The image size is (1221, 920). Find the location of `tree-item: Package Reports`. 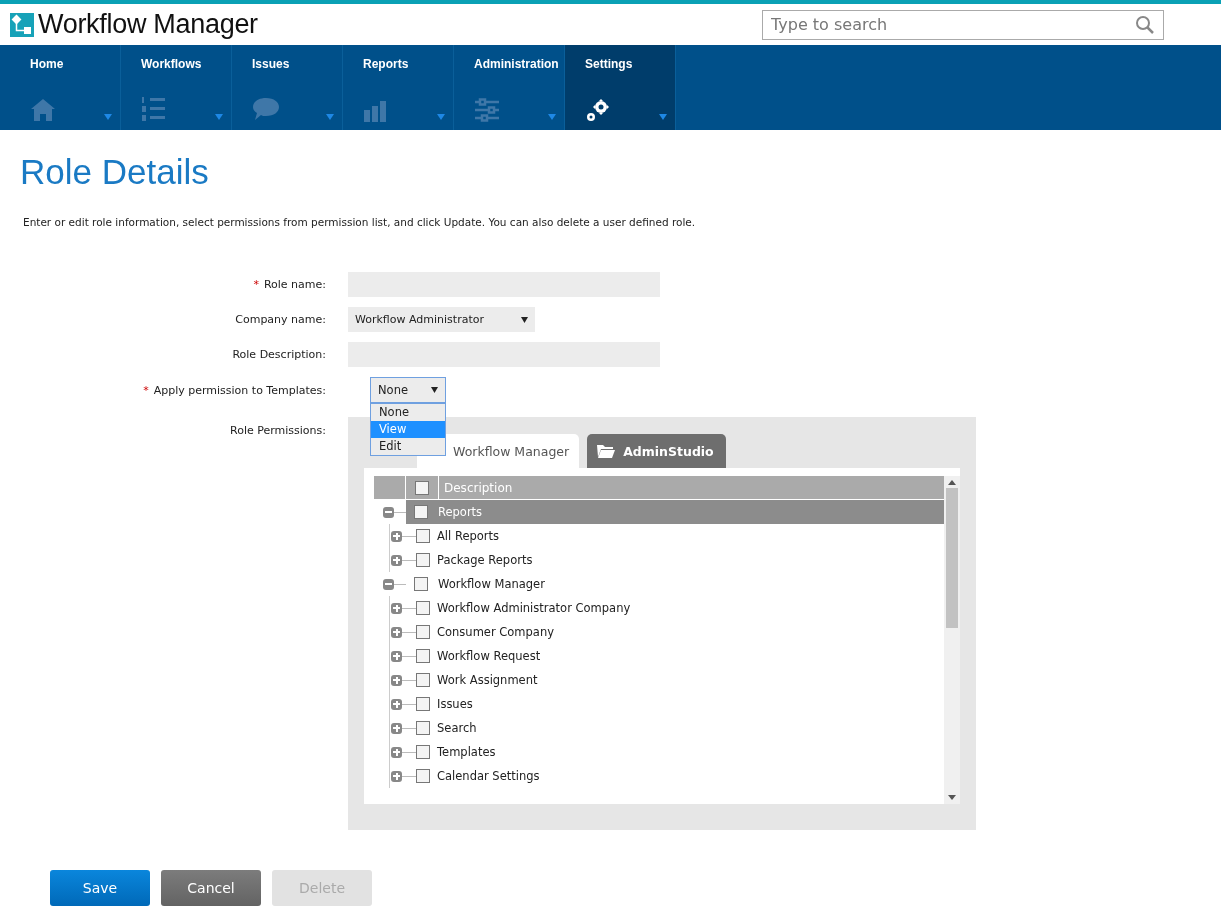

tree-item: Package Reports is located at coordinates (485, 560).